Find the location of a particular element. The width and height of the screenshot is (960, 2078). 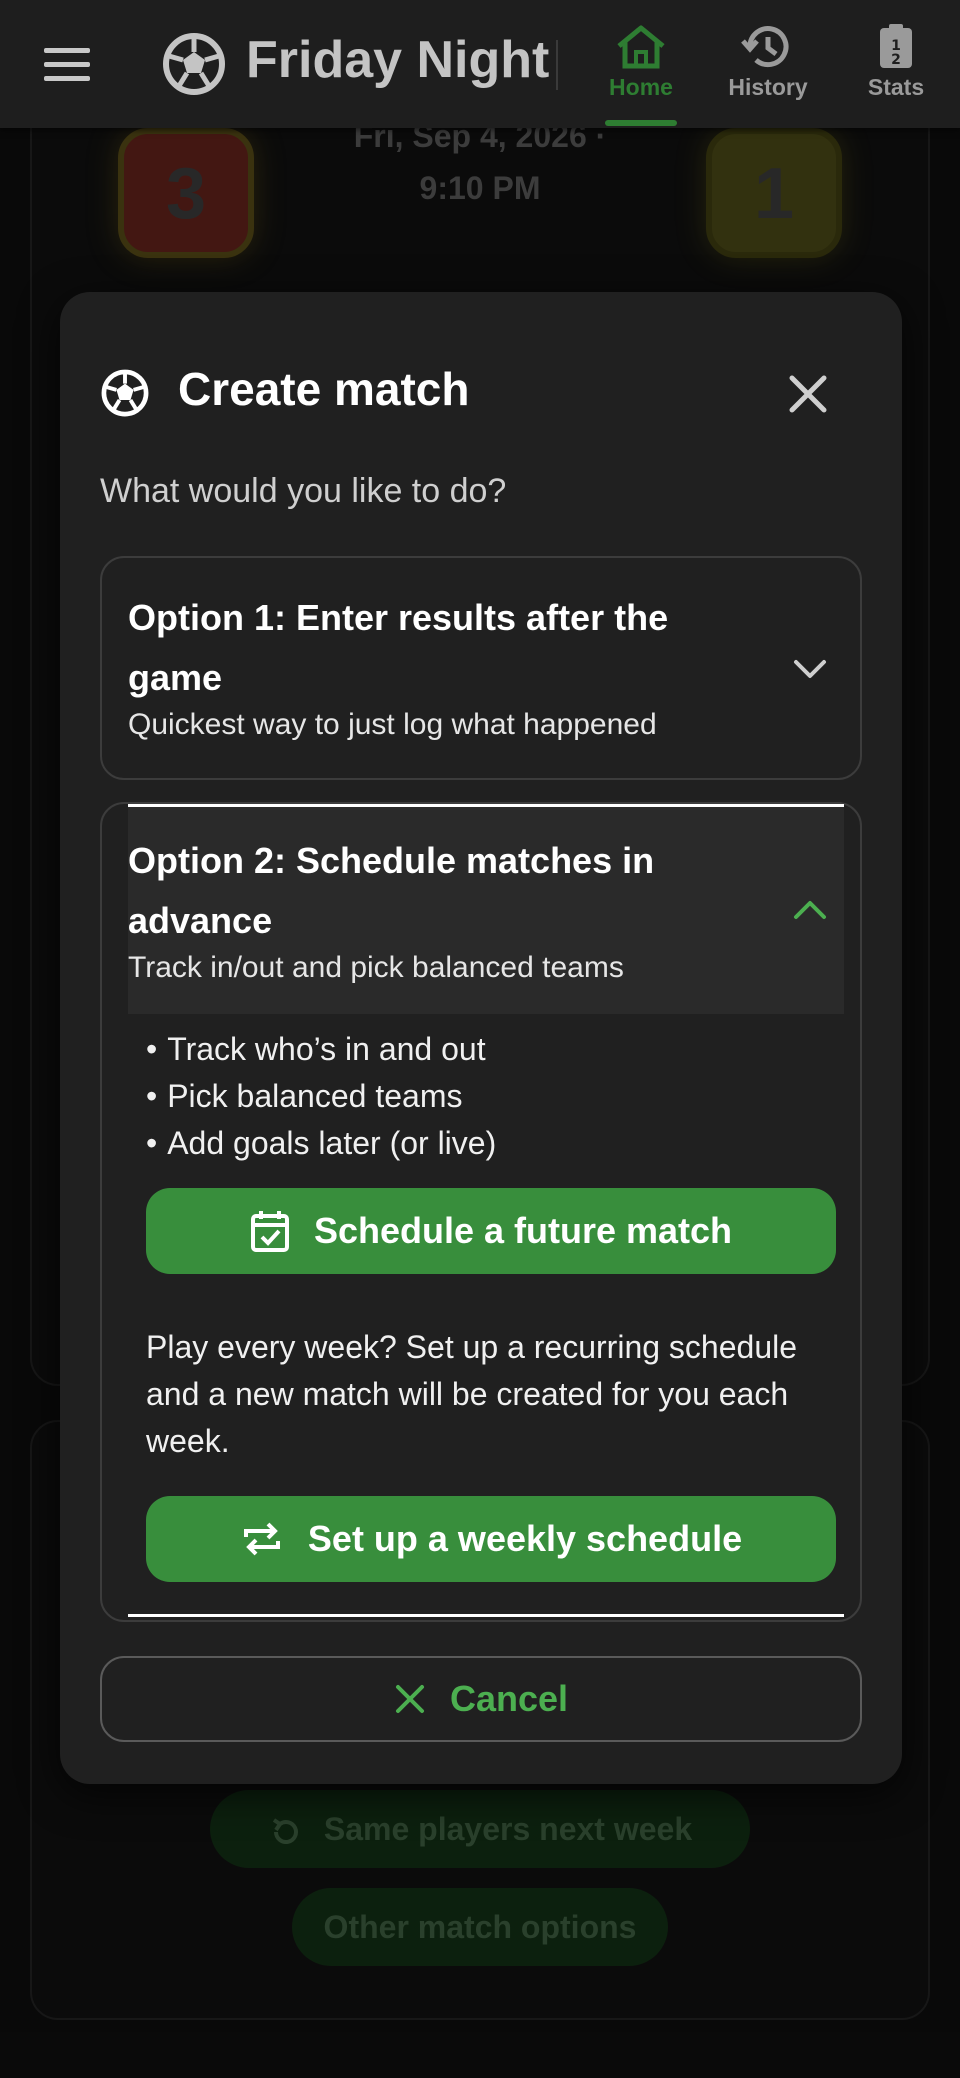

schedule-future-match-button: Schedule a future match is located at coordinates (491, 1231).